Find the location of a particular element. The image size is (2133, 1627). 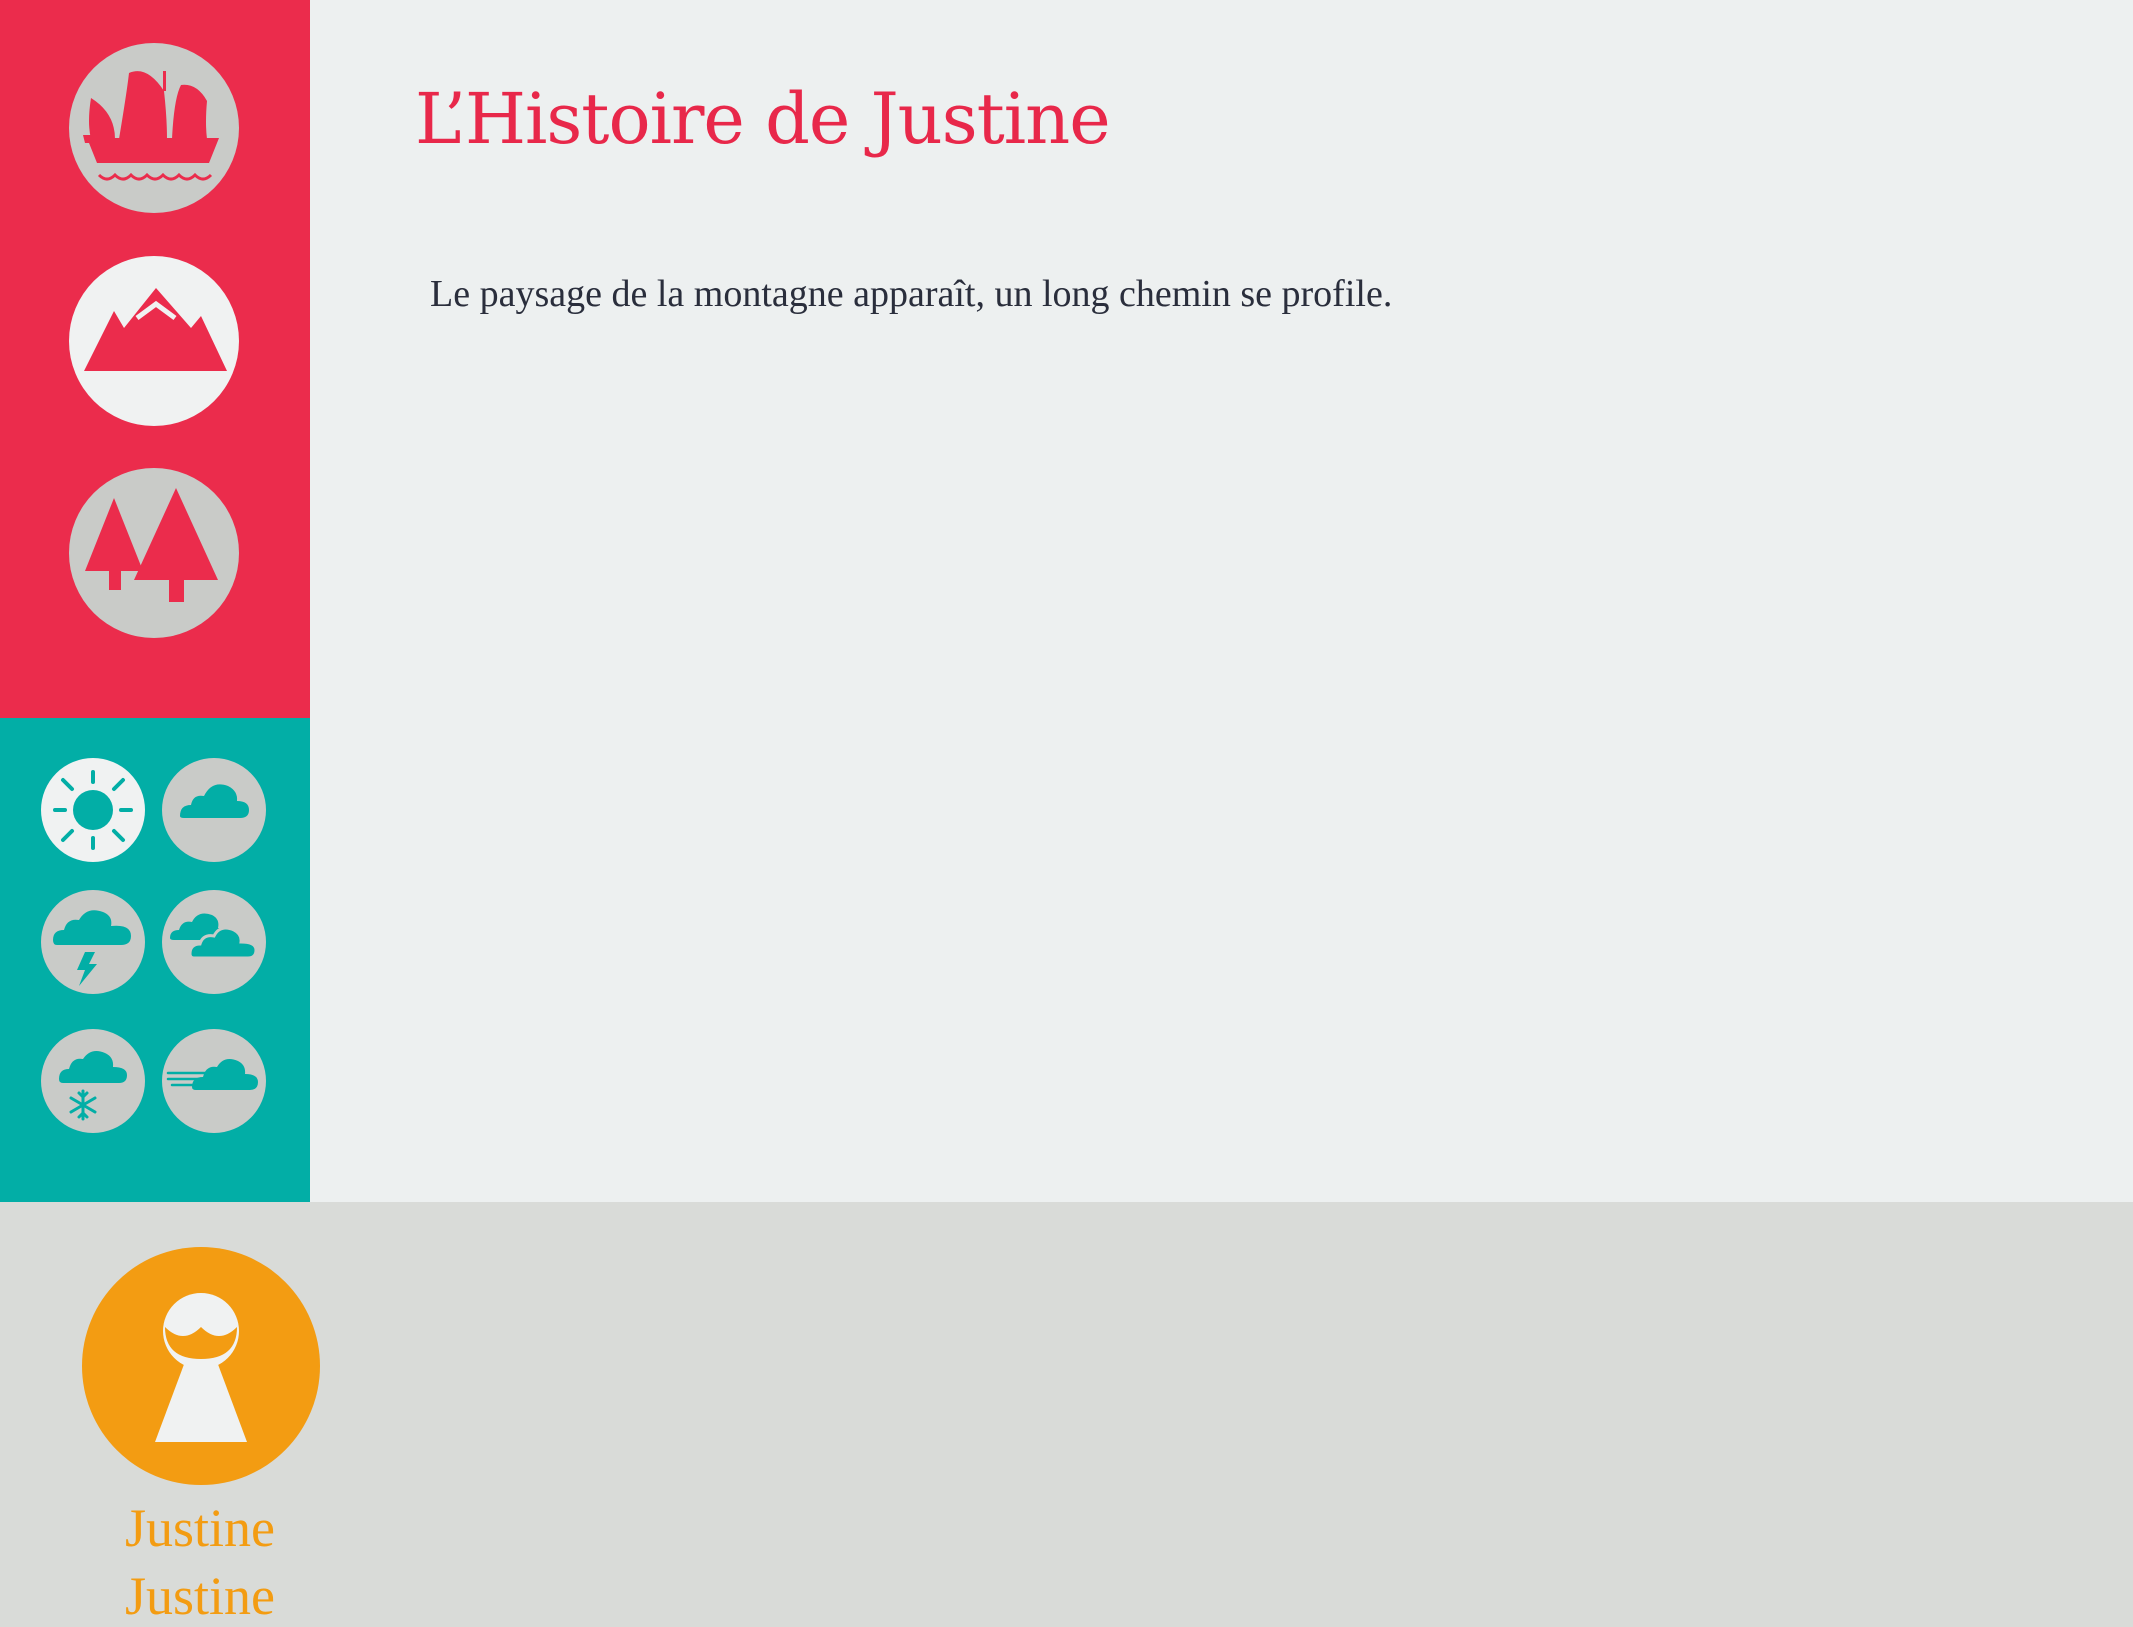

mountain-icon is located at coordinates (154, 341).